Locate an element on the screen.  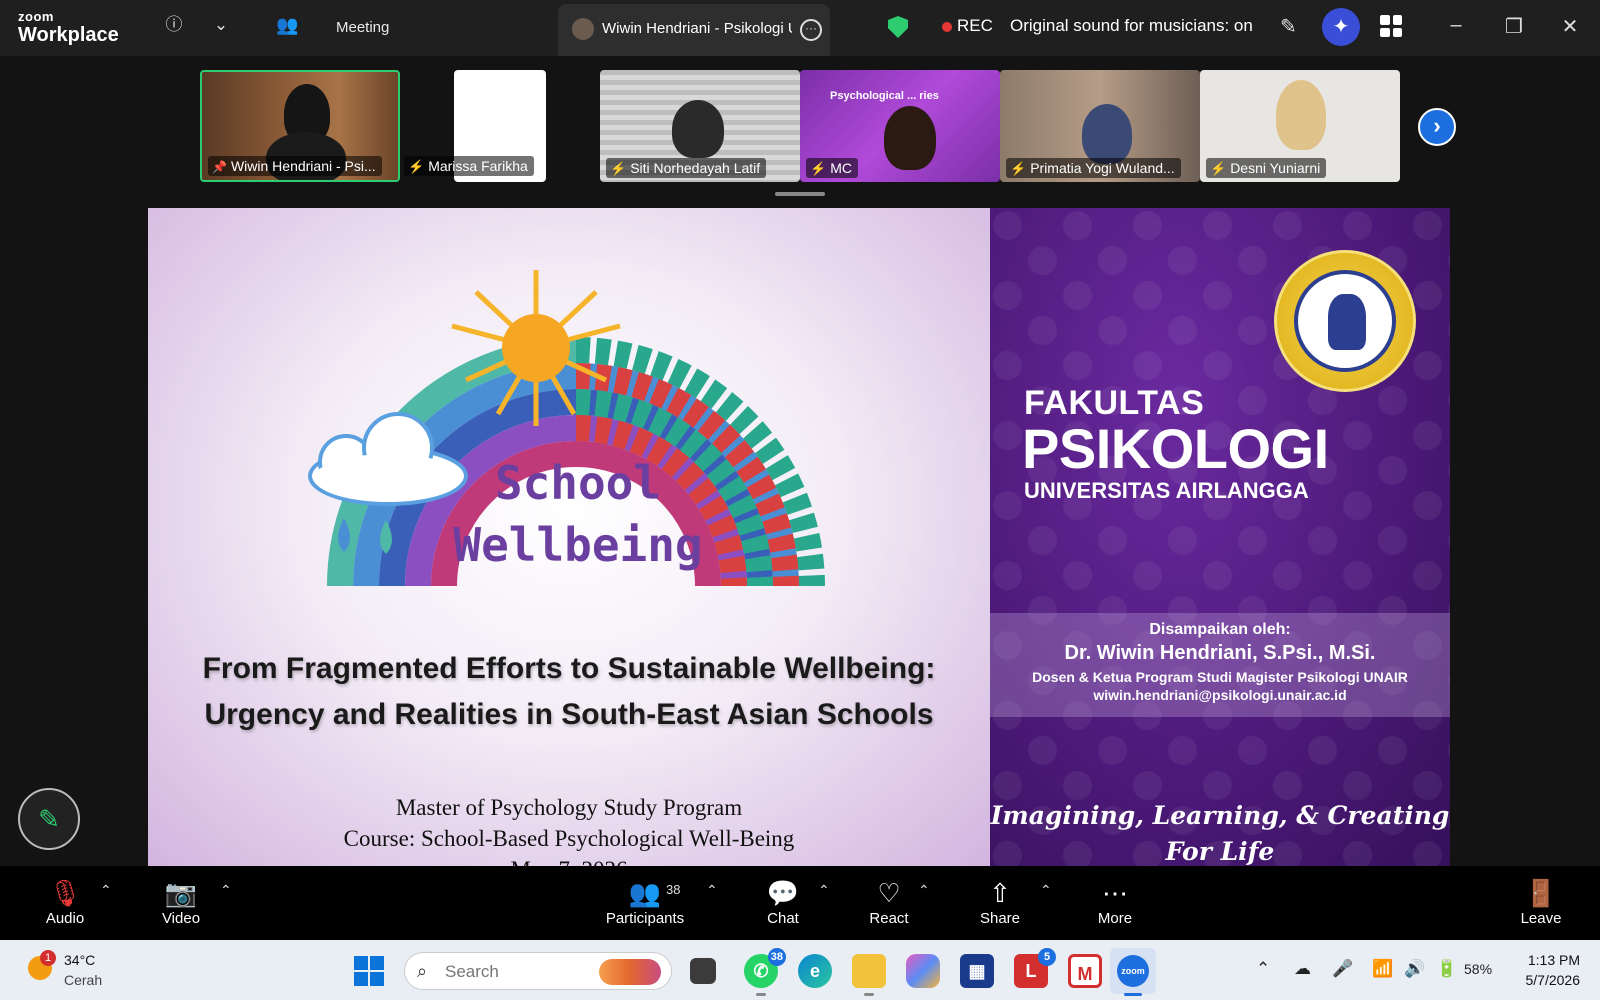
edit-pencil-icon: ✎ is located at coordinates (1288, 26).